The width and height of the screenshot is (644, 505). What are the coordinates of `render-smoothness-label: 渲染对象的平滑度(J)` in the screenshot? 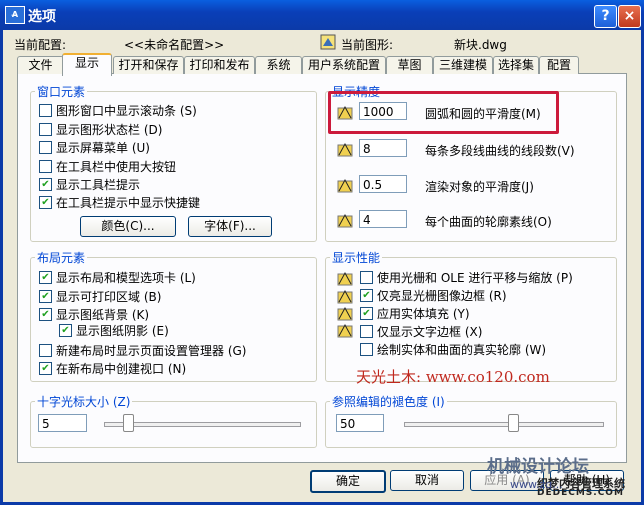 It's located at (479, 187).